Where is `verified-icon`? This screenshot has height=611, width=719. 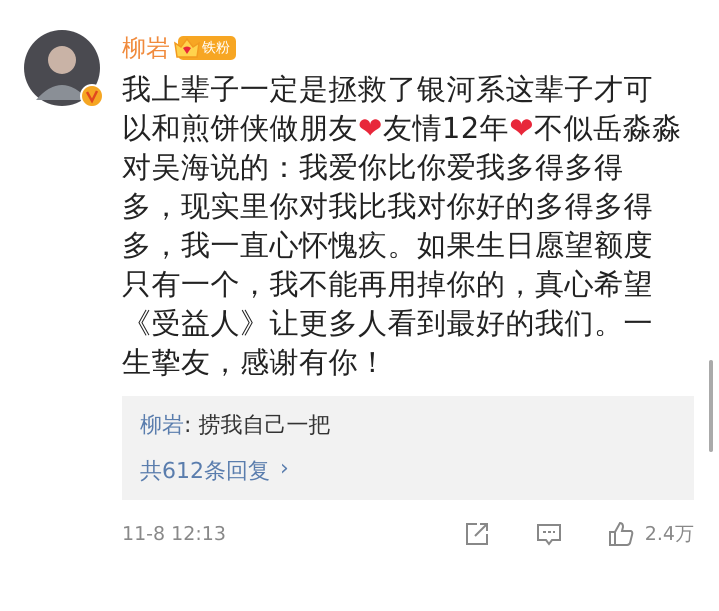 verified-icon is located at coordinates (92, 96).